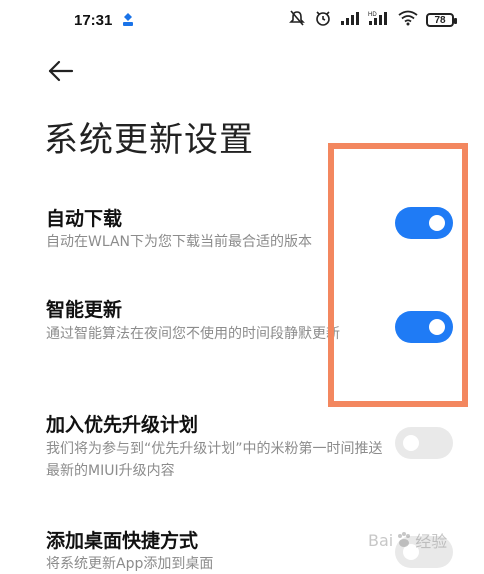  What do you see at coordinates (122, 425) in the screenshot?
I see `setting-title: 加入优先升级计划` at bounding box center [122, 425].